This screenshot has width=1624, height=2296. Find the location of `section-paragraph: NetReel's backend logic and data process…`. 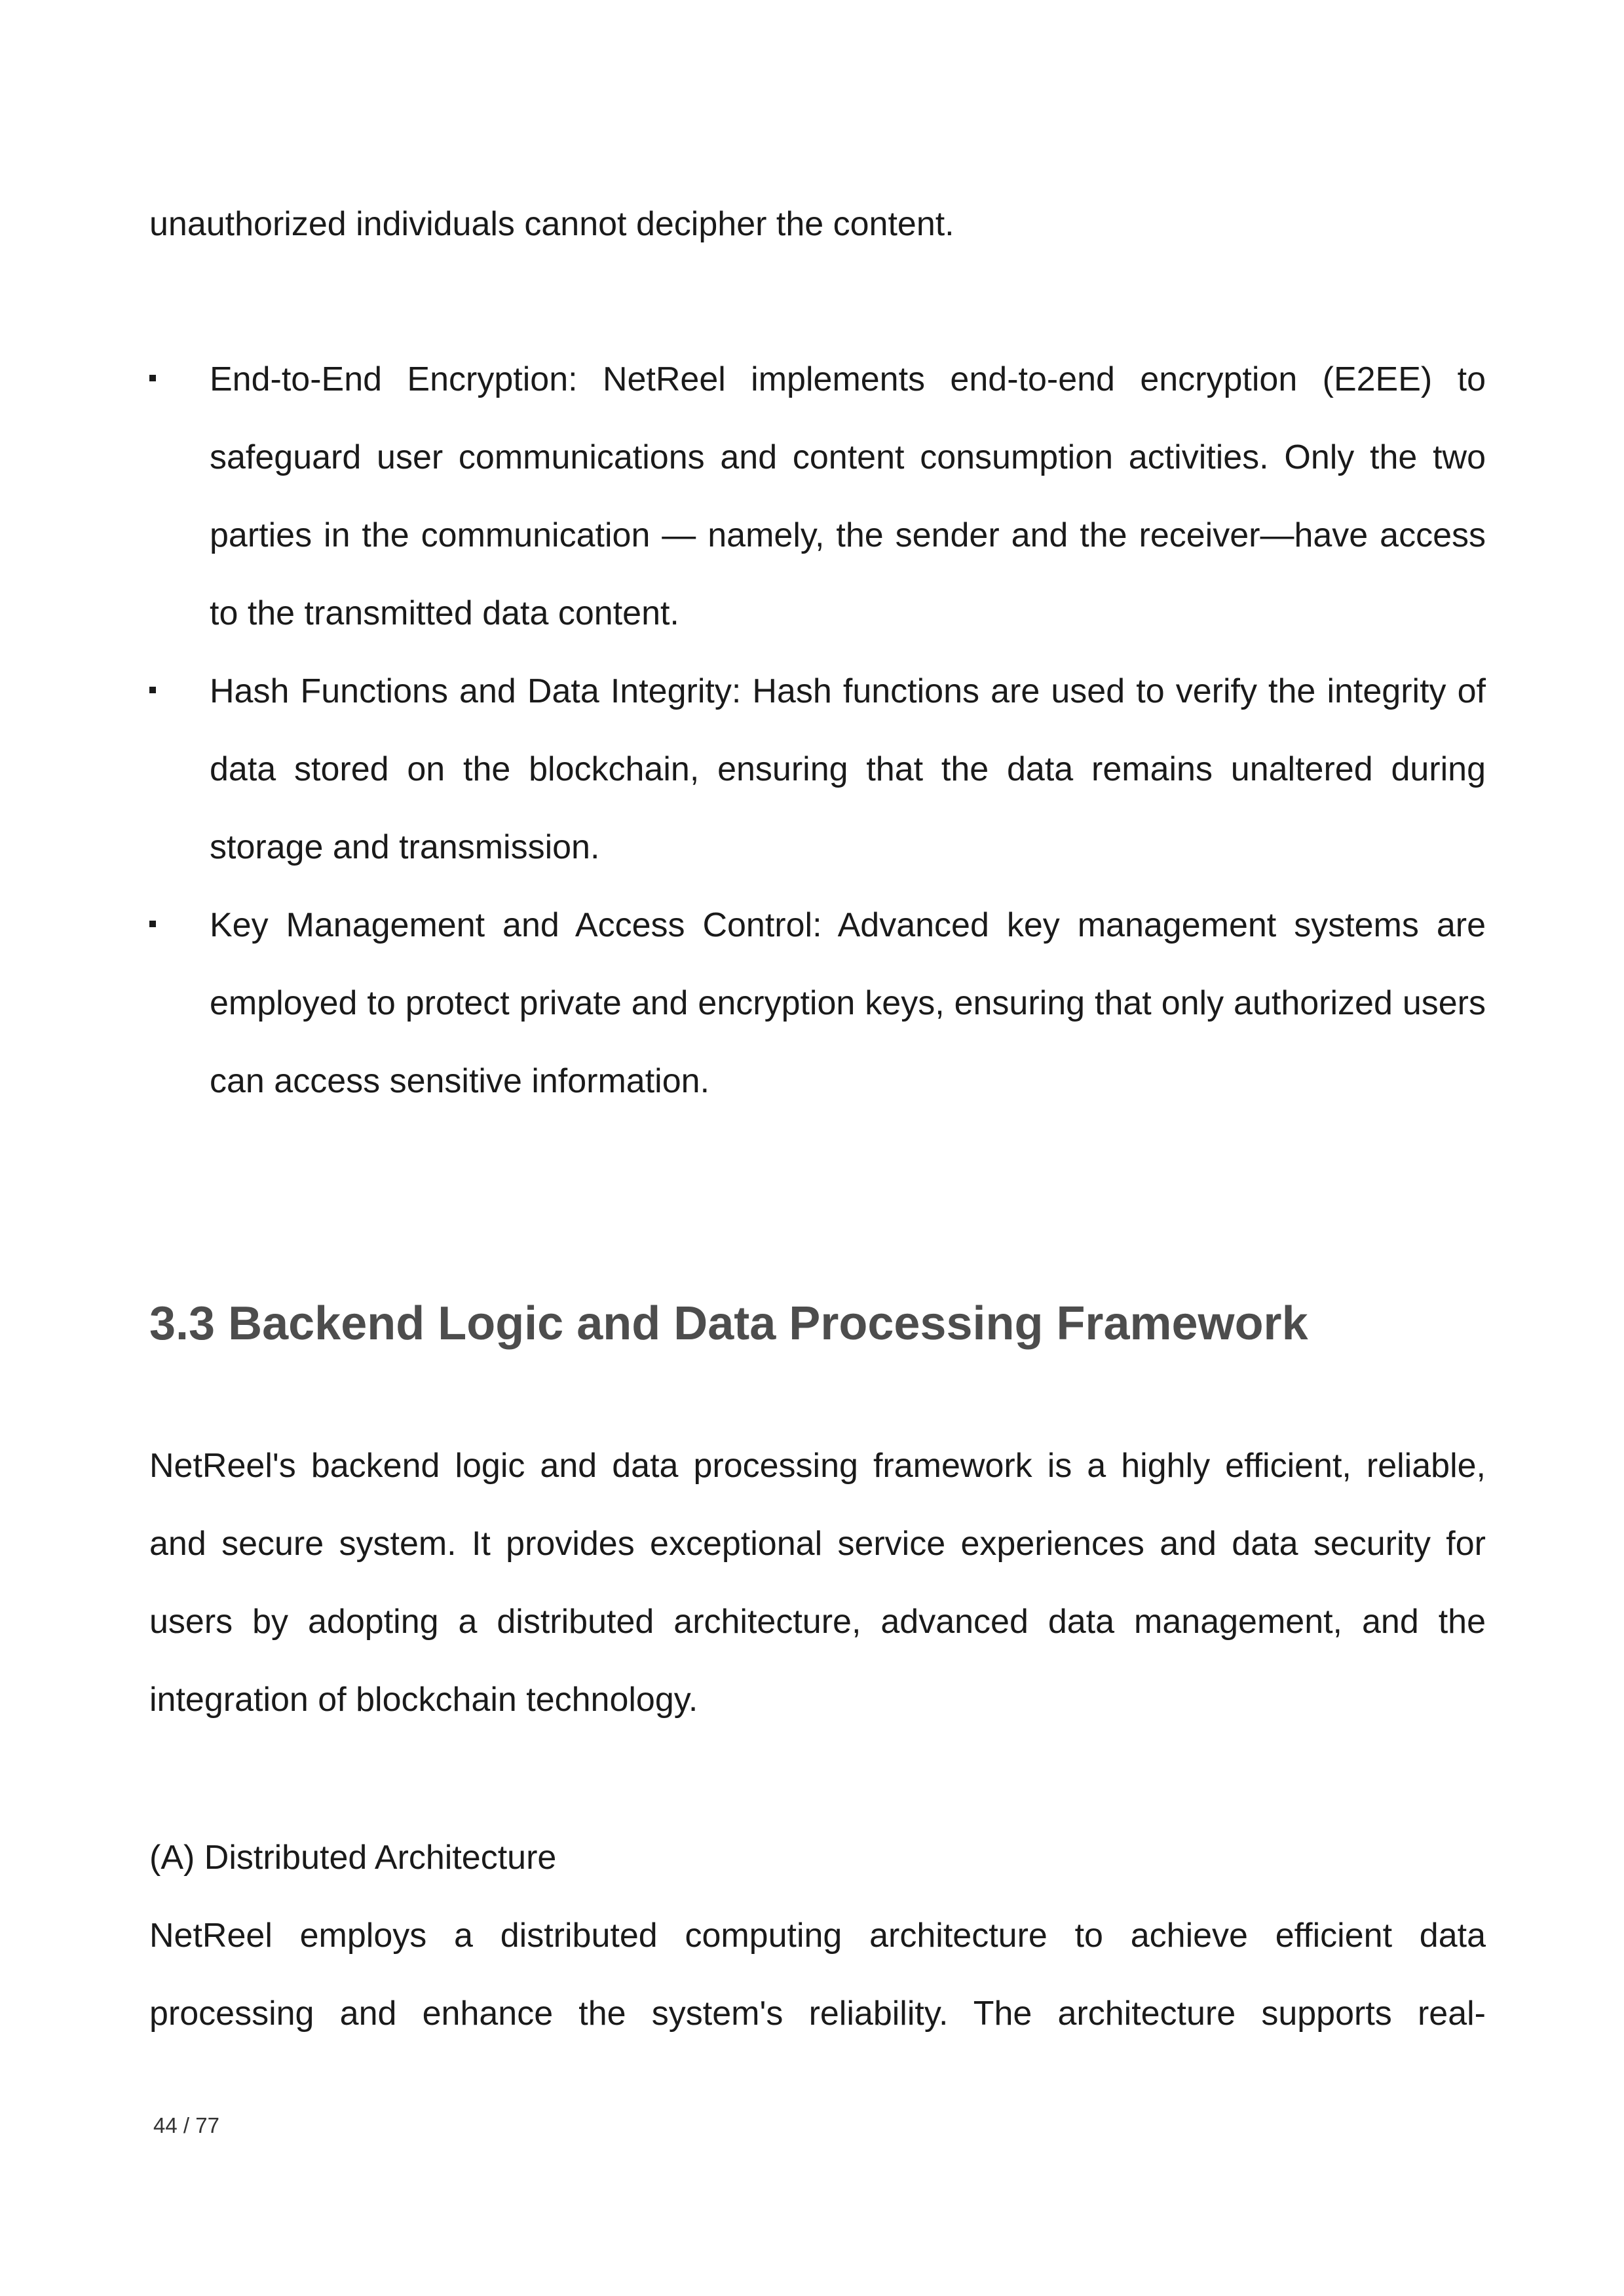

section-paragraph: NetReel's backend logic and data process… is located at coordinates (817, 1583).